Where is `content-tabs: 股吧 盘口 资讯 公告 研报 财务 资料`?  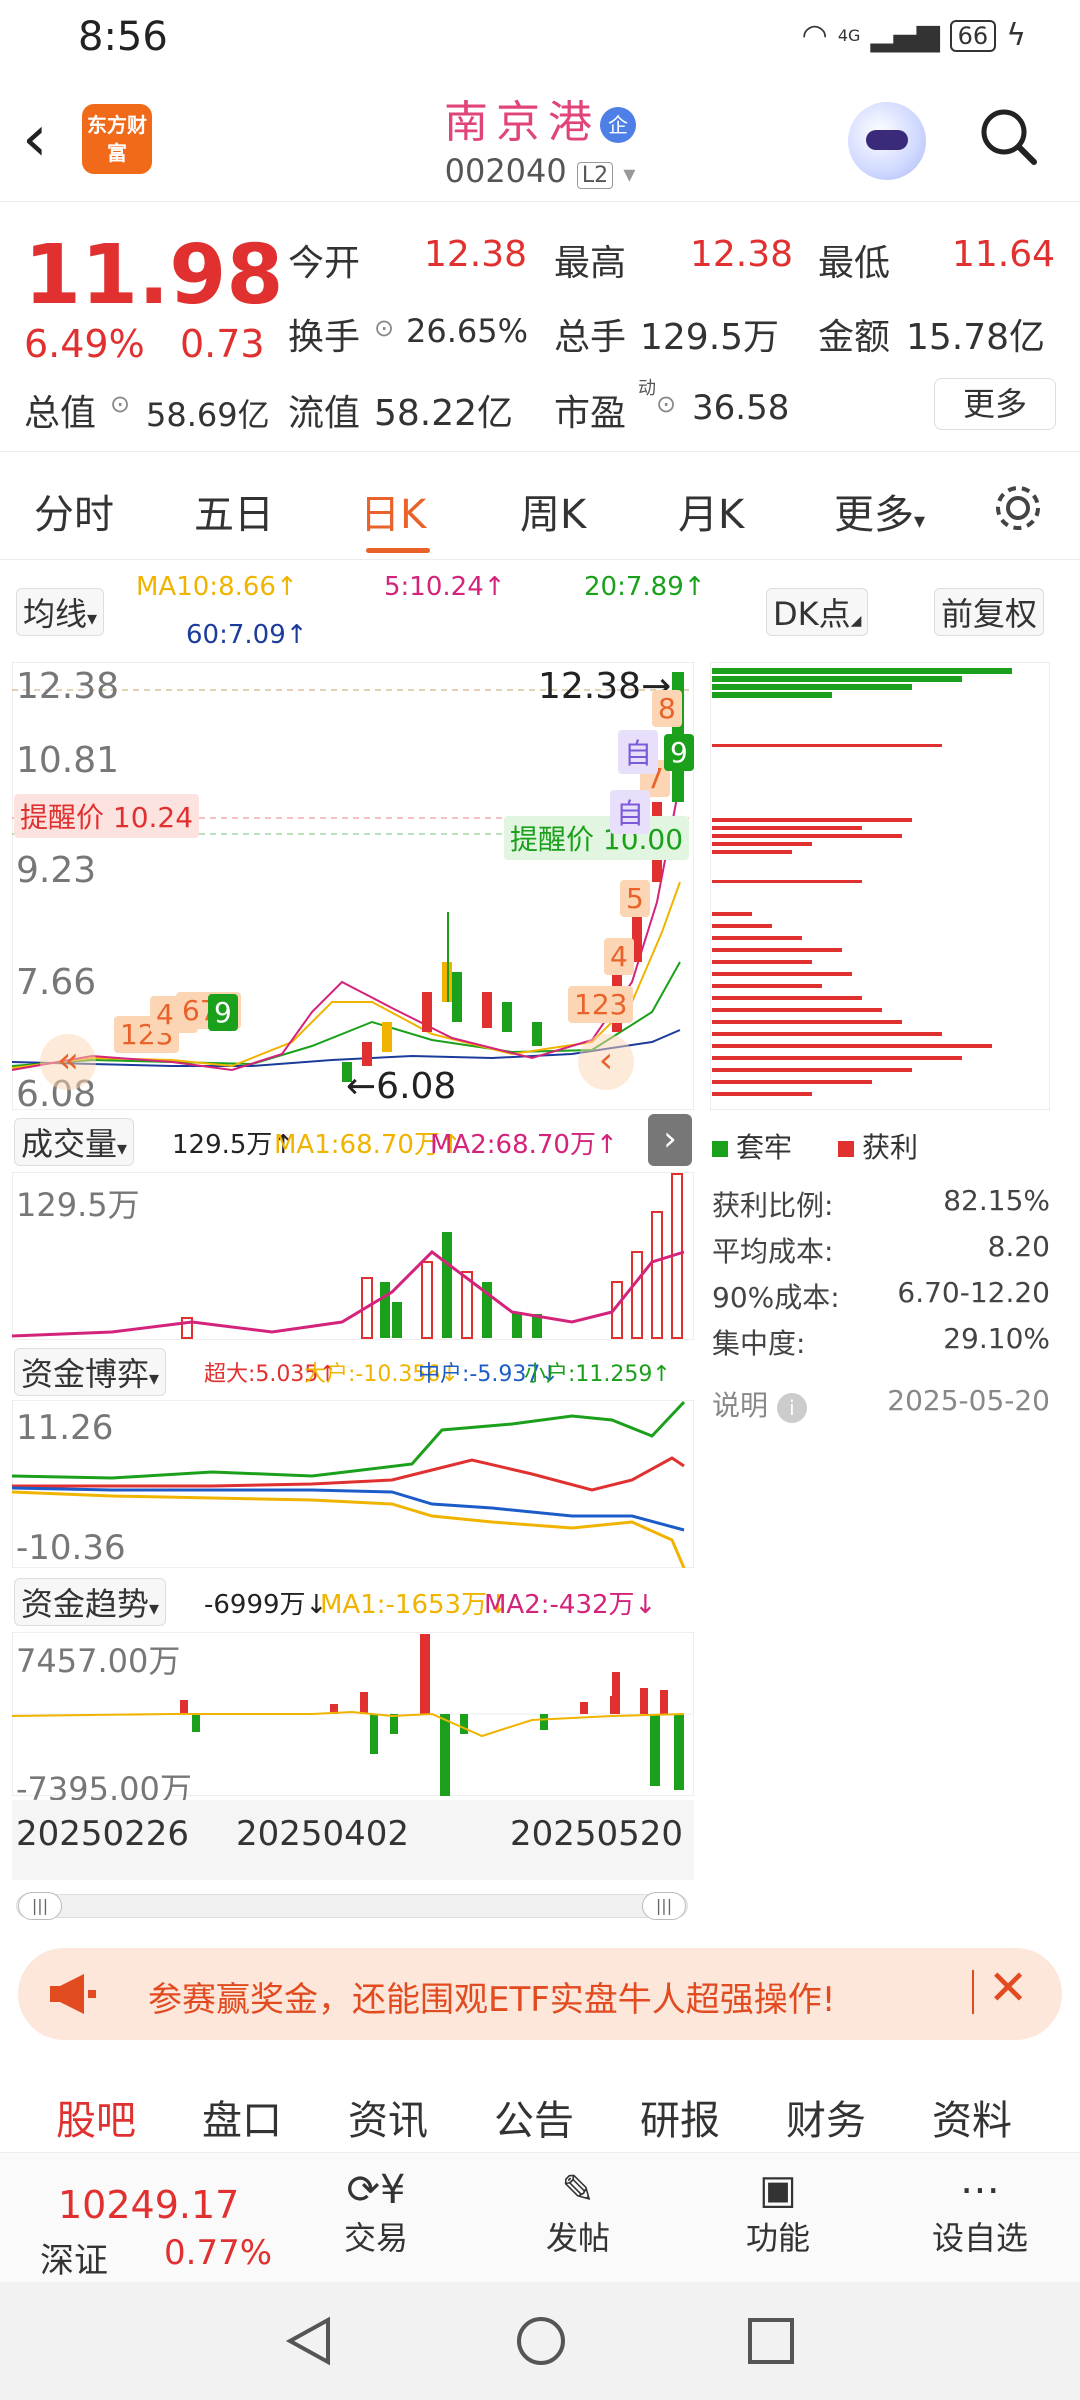
content-tabs: 股吧 盘口 资讯 公告 研报 财务 资料 is located at coordinates (540, 2104).